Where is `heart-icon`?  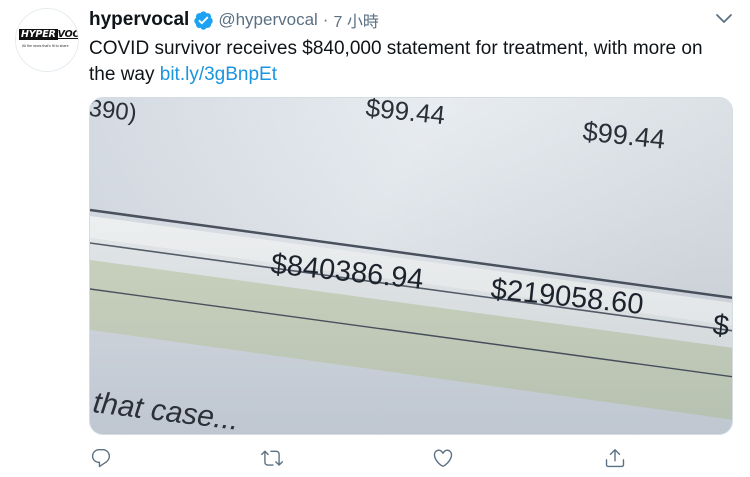
heart-icon is located at coordinates (444, 459).